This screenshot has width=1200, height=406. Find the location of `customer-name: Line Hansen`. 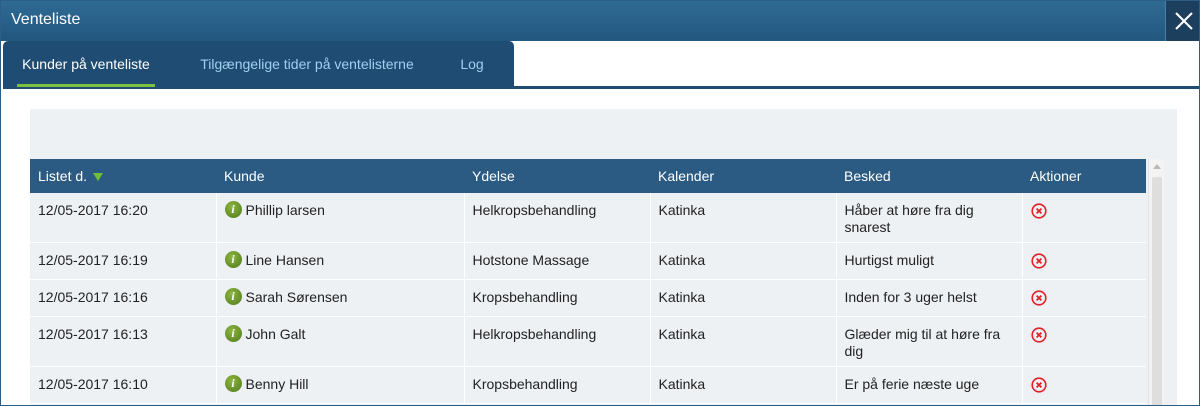

customer-name: Line Hansen is located at coordinates (285, 260).